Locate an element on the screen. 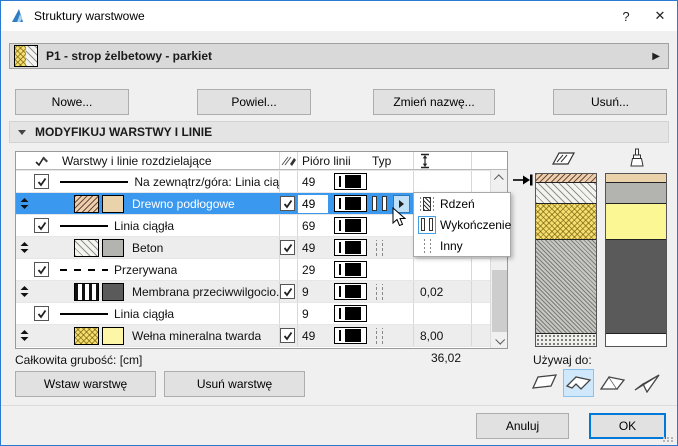 This screenshot has height=446, width=678. pen-number: 69 is located at coordinates (316, 225).